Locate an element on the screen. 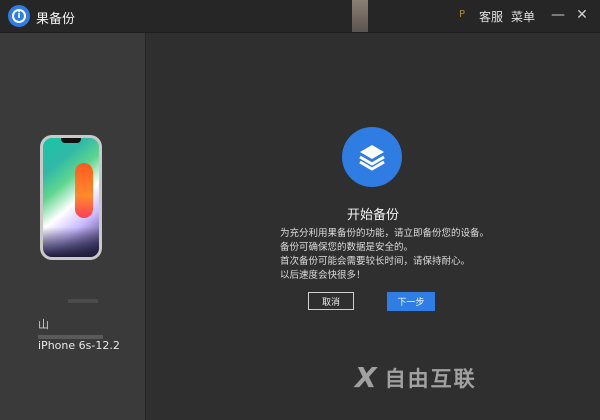 The width and height of the screenshot is (600, 420). app-title: 果备份 is located at coordinates (56, 19).